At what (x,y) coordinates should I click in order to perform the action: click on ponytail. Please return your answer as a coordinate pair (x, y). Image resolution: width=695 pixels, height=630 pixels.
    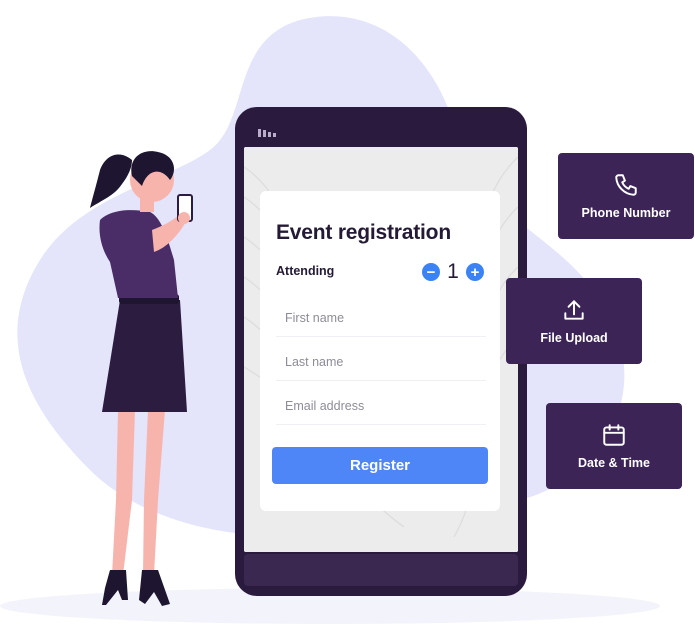
    Looking at the image, I should click on (111, 181).